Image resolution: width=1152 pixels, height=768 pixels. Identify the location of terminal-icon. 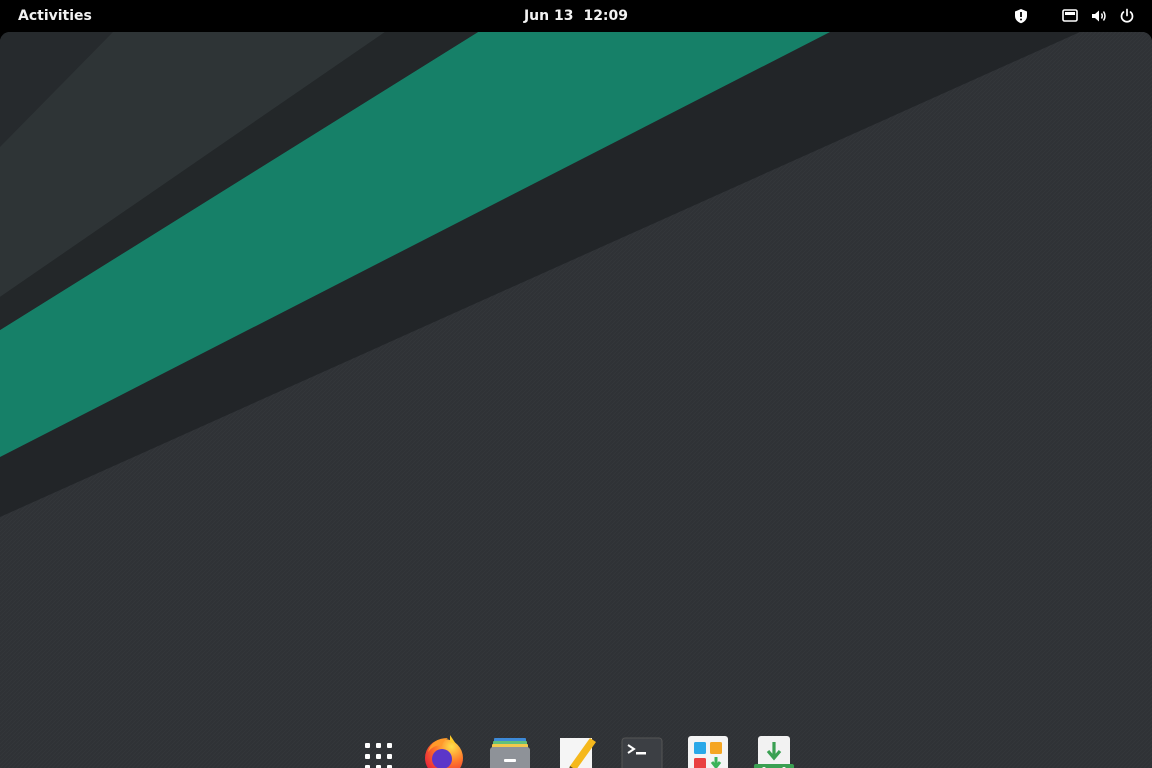
(642, 750).